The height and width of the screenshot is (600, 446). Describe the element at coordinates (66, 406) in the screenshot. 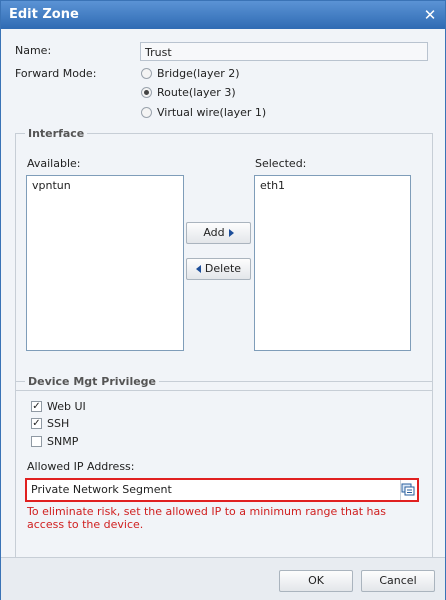

I see `checkbox-label-web-ui: Web UI` at that location.